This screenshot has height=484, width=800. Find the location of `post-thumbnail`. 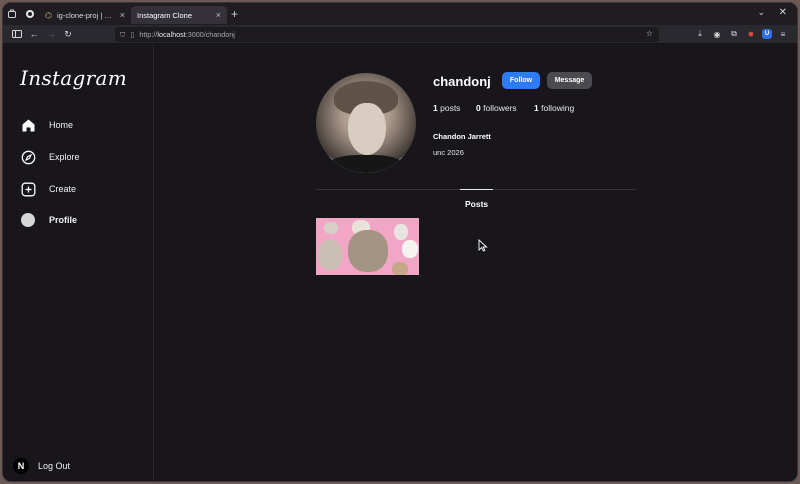

post-thumbnail is located at coordinates (367, 246).